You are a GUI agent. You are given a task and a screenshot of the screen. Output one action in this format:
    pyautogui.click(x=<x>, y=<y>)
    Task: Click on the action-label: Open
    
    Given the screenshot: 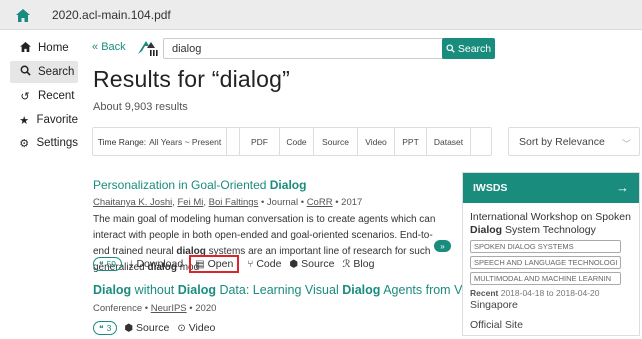 What is the action you would take?
    pyautogui.click(x=220, y=264)
    